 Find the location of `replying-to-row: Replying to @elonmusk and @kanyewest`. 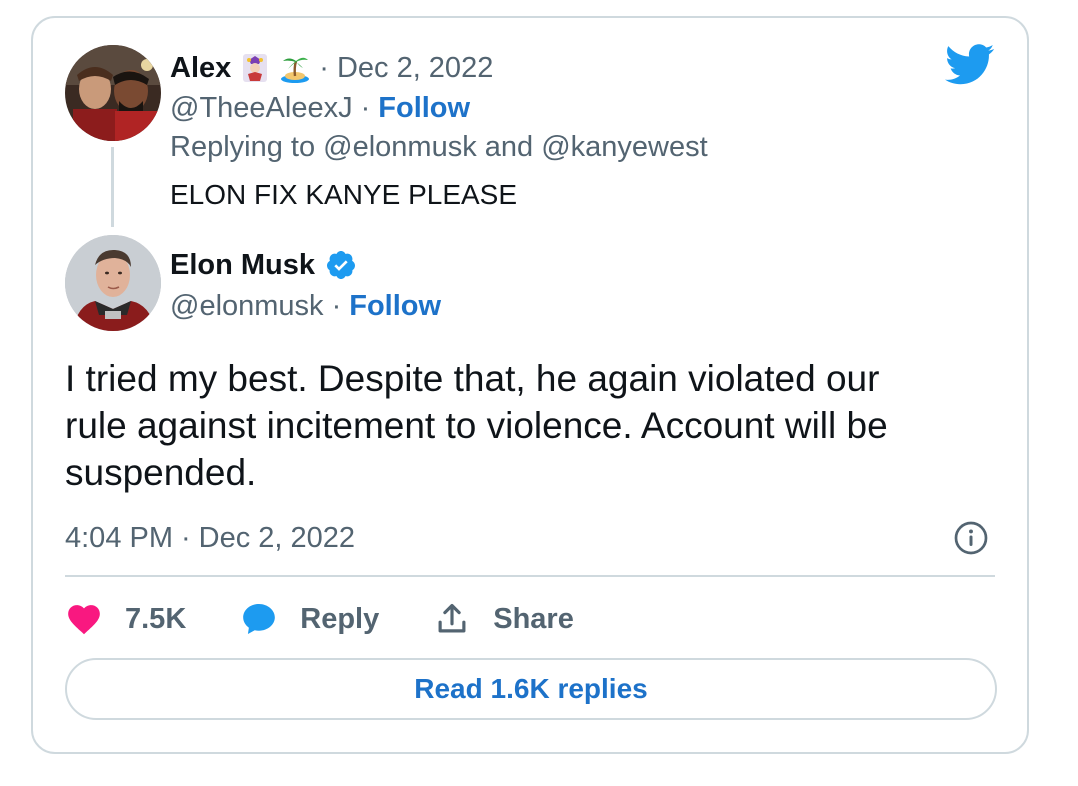

replying-to-row: Replying to @elonmusk and @kanyewest is located at coordinates (439, 147).